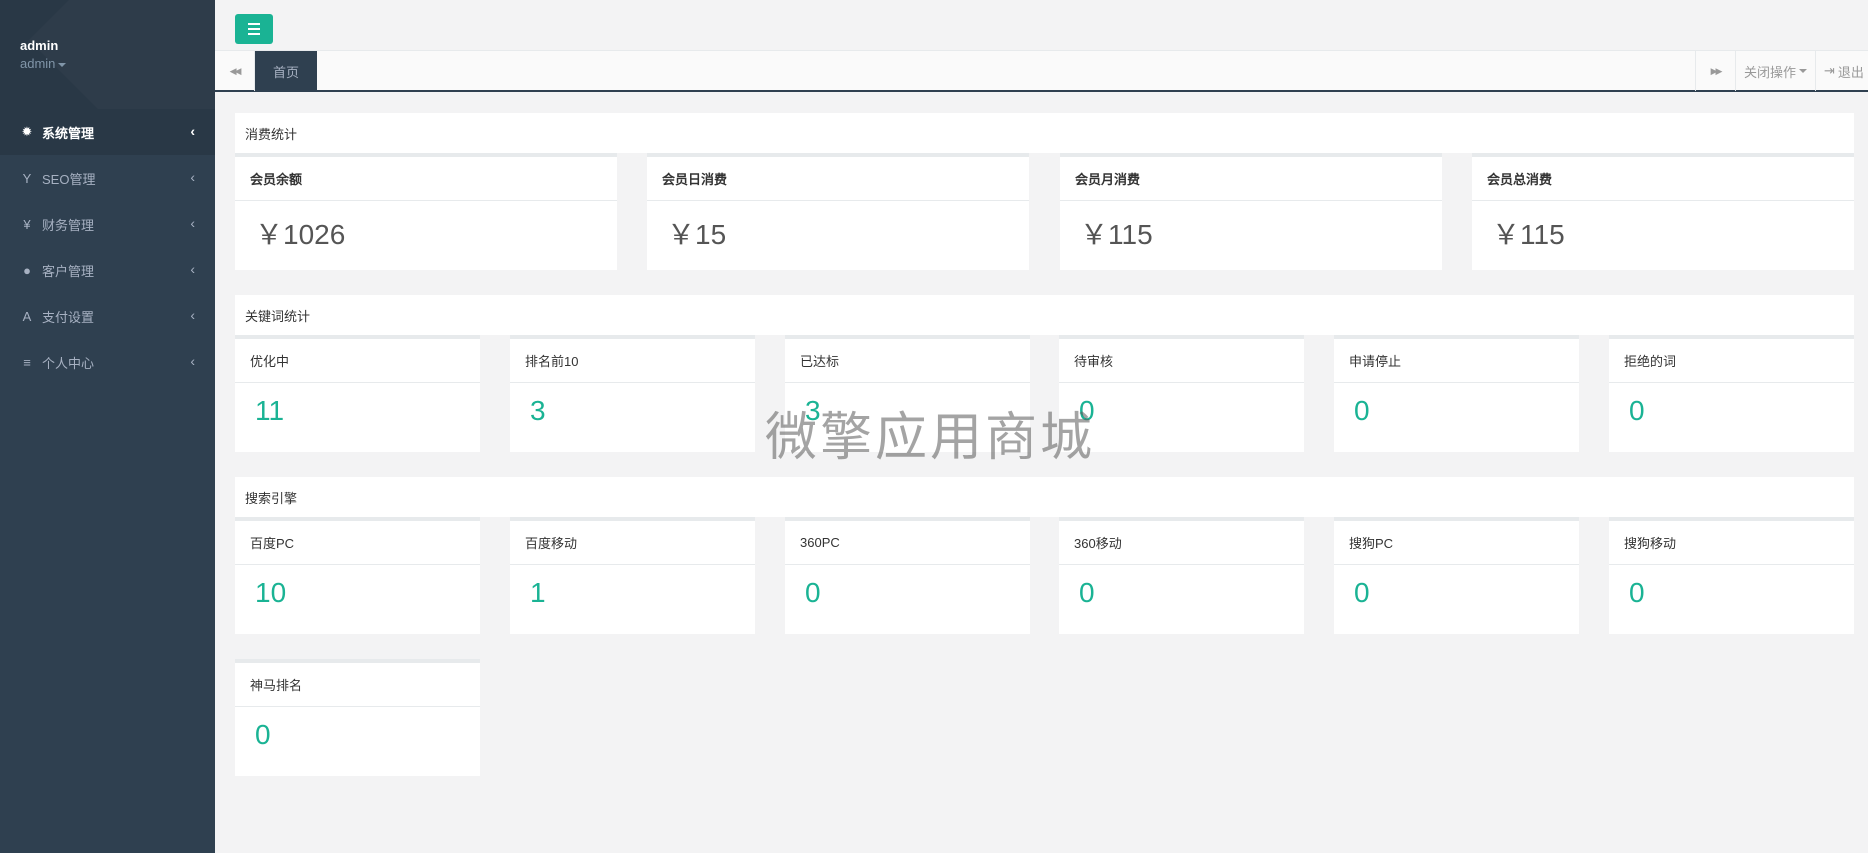  I want to click on double-right-icon: ▶▶, so click(1716, 70).